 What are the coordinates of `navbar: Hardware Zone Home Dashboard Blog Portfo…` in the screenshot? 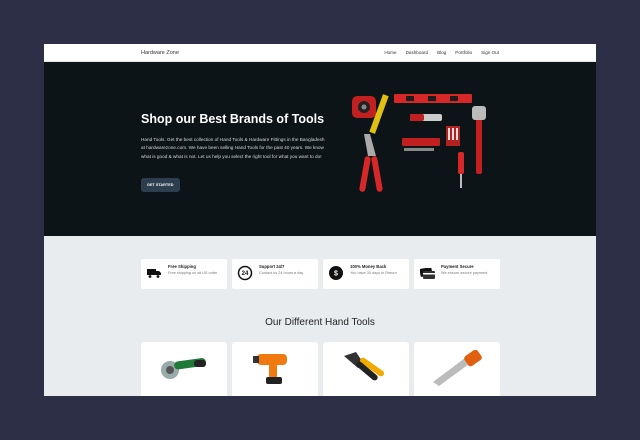 It's located at (320, 53).